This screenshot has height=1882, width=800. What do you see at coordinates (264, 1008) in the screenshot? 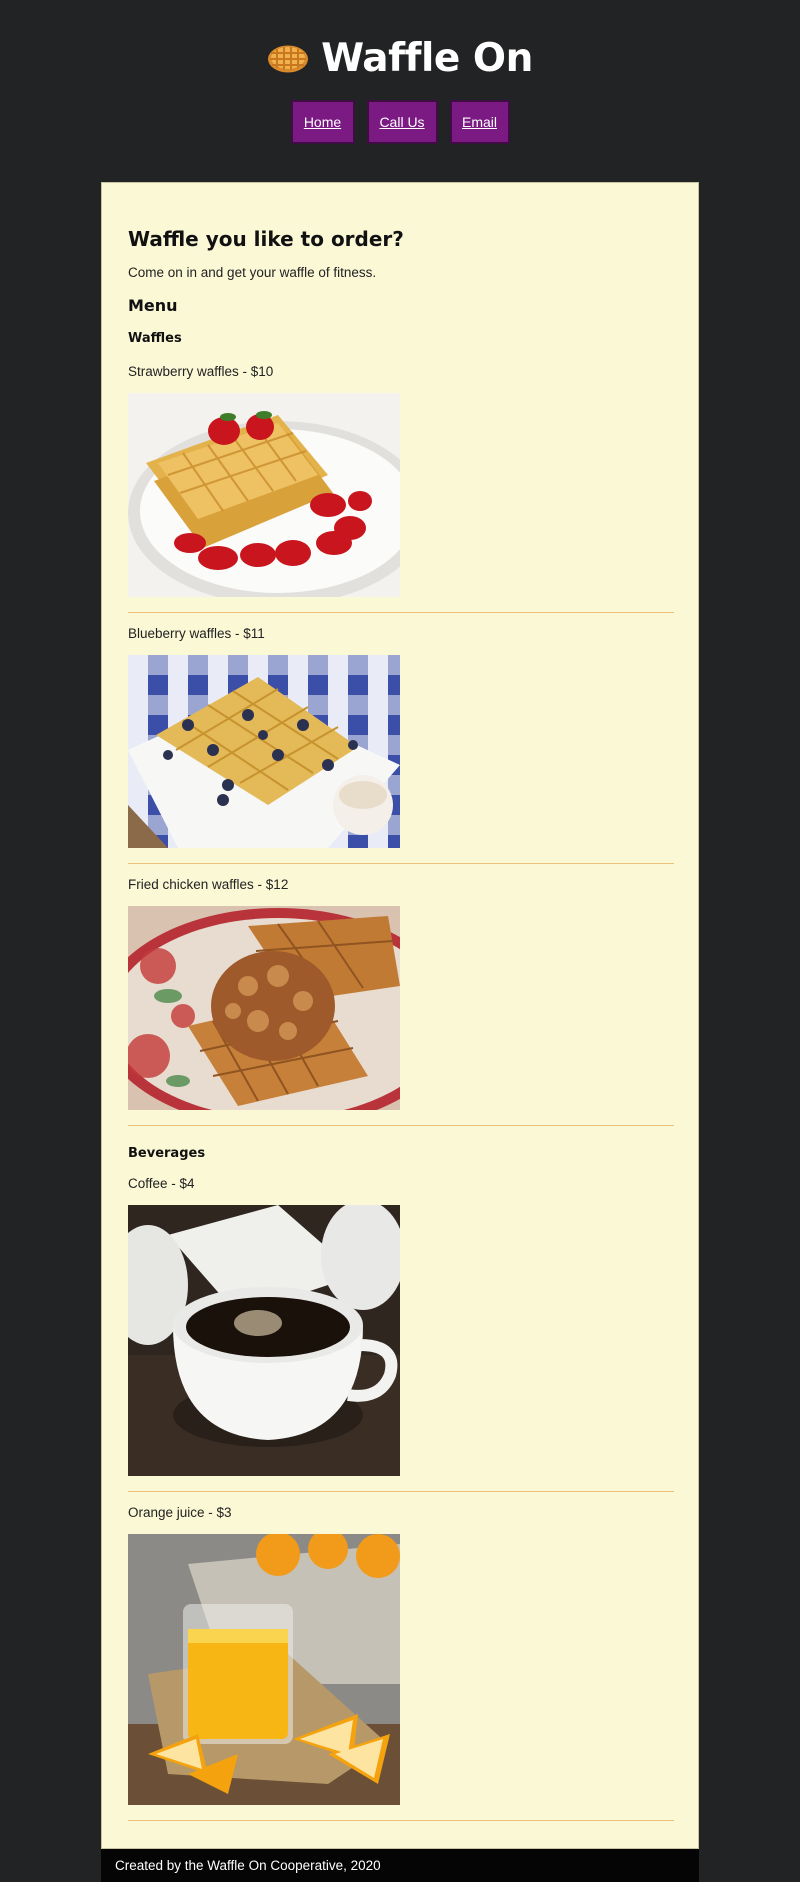
I see `fried-chicken-waffles-photo` at bounding box center [264, 1008].